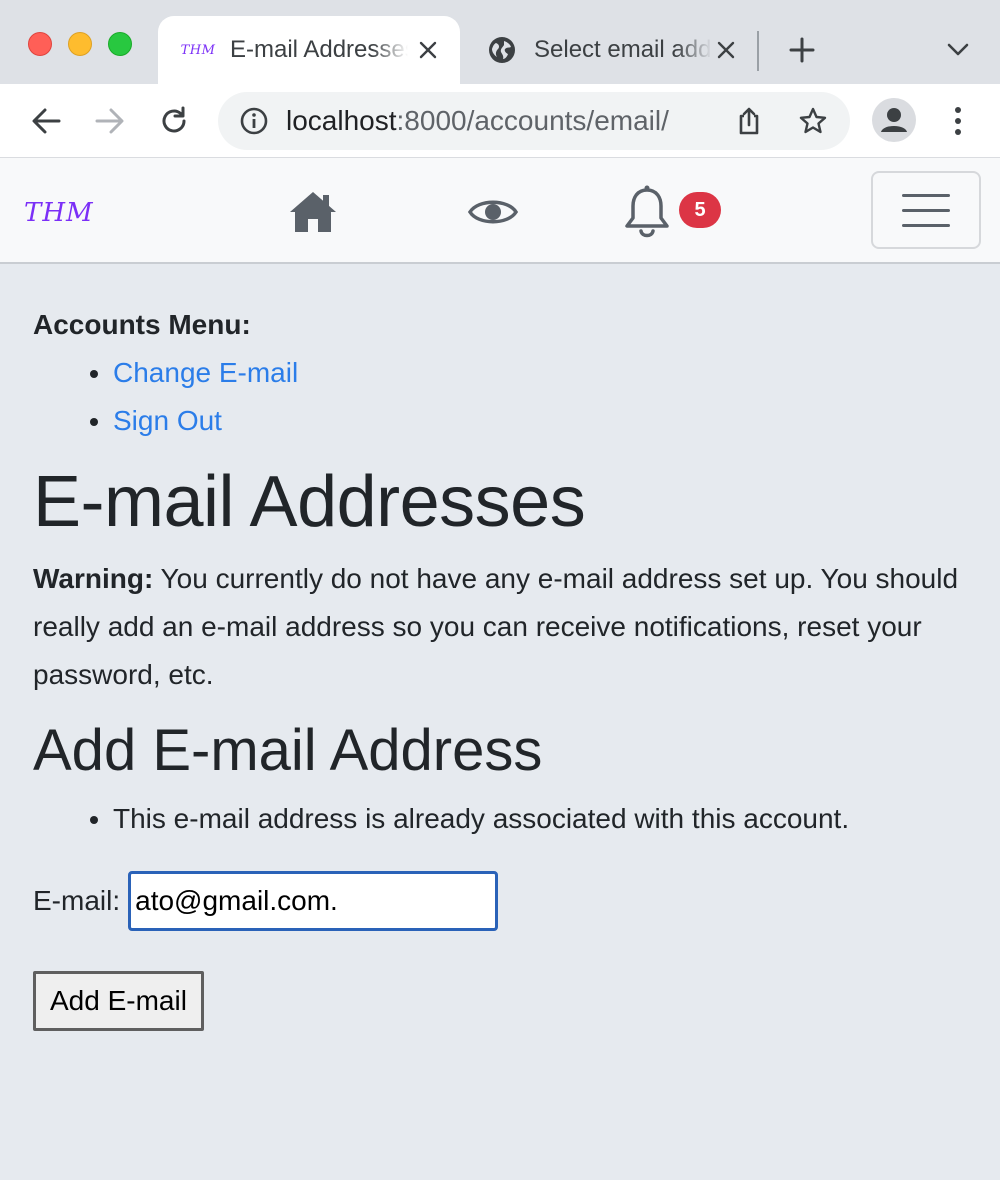  Describe the element at coordinates (174, 121) in the screenshot. I see `reload-icon` at that location.